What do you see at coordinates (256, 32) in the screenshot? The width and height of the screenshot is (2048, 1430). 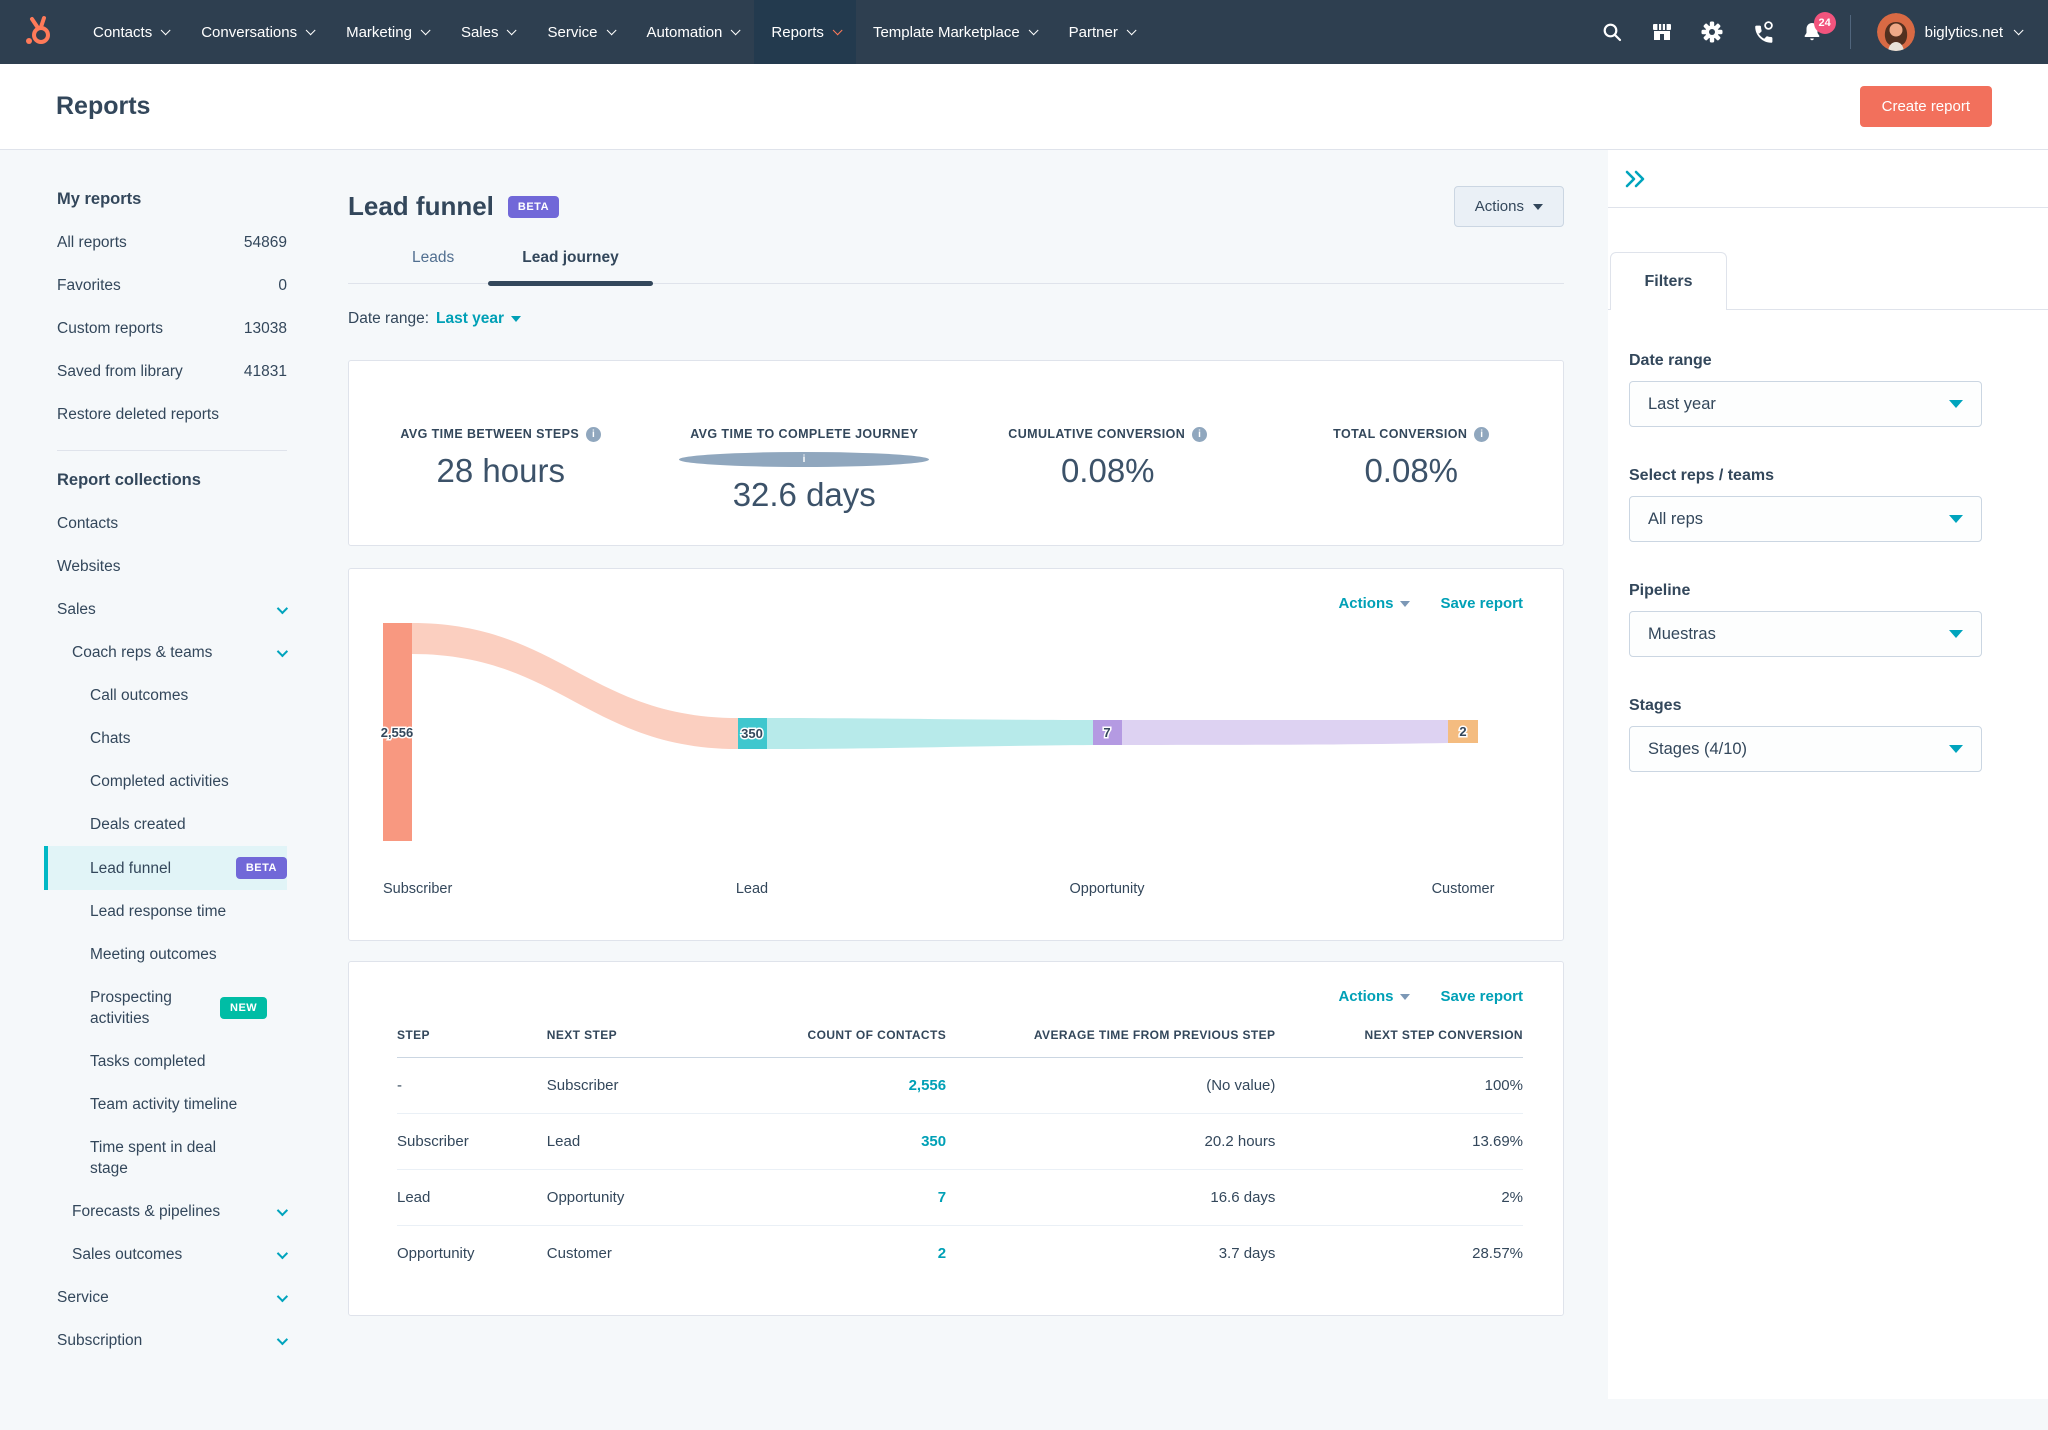 I see `nav-item-conversations: Conversations` at bounding box center [256, 32].